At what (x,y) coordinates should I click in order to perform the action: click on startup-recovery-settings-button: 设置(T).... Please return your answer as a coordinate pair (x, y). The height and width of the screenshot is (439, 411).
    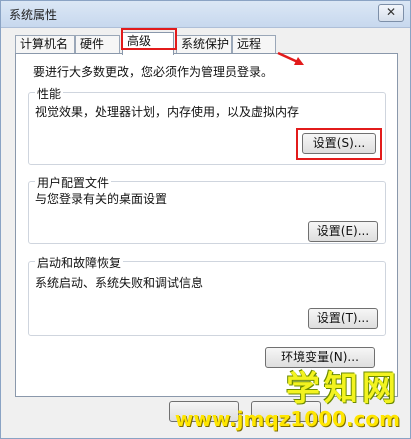
    Looking at the image, I should click on (343, 318).